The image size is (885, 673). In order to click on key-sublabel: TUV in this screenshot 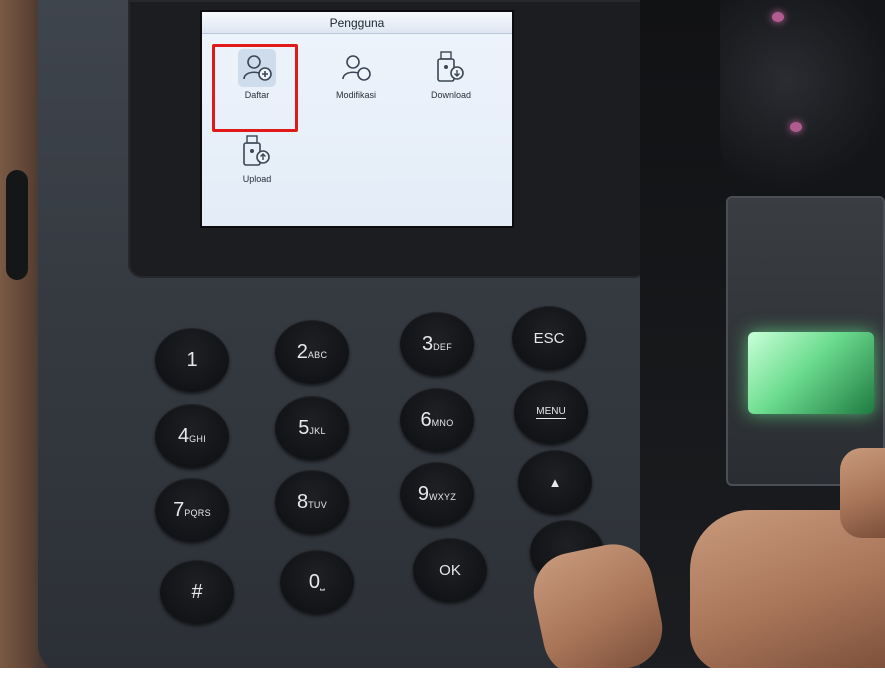, I will do `click(318, 505)`.